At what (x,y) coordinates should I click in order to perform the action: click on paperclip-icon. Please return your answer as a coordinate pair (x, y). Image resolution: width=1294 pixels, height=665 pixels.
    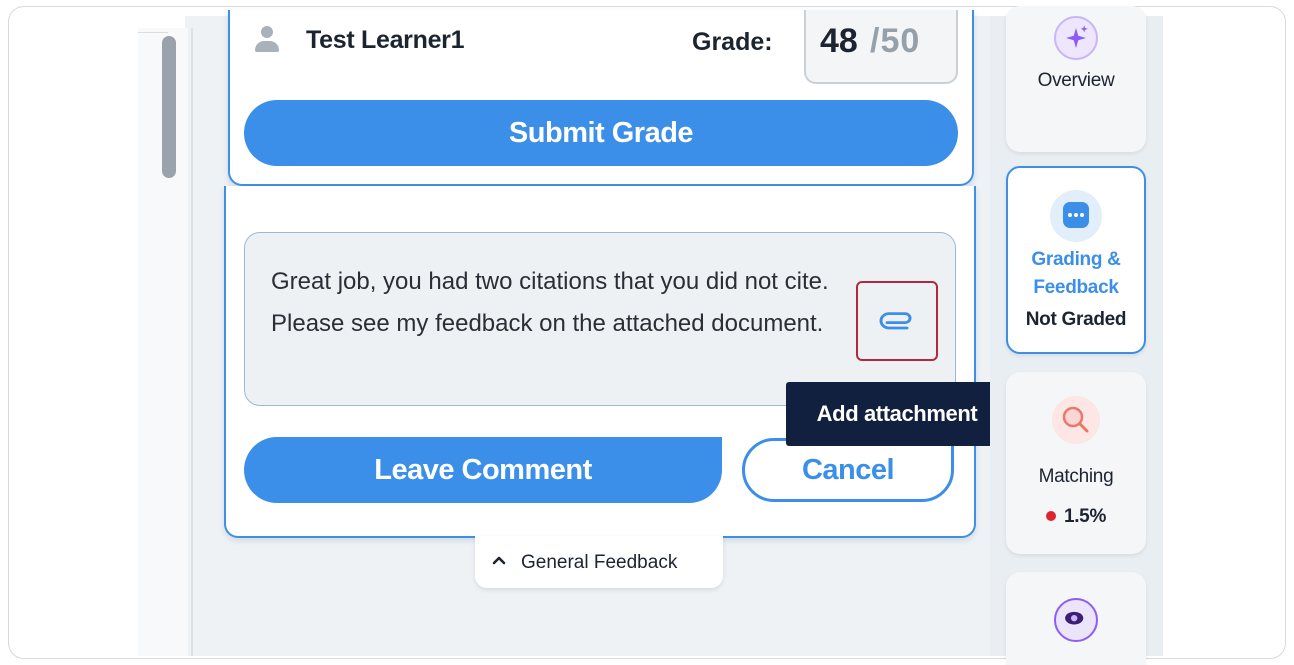
    Looking at the image, I should click on (897, 322).